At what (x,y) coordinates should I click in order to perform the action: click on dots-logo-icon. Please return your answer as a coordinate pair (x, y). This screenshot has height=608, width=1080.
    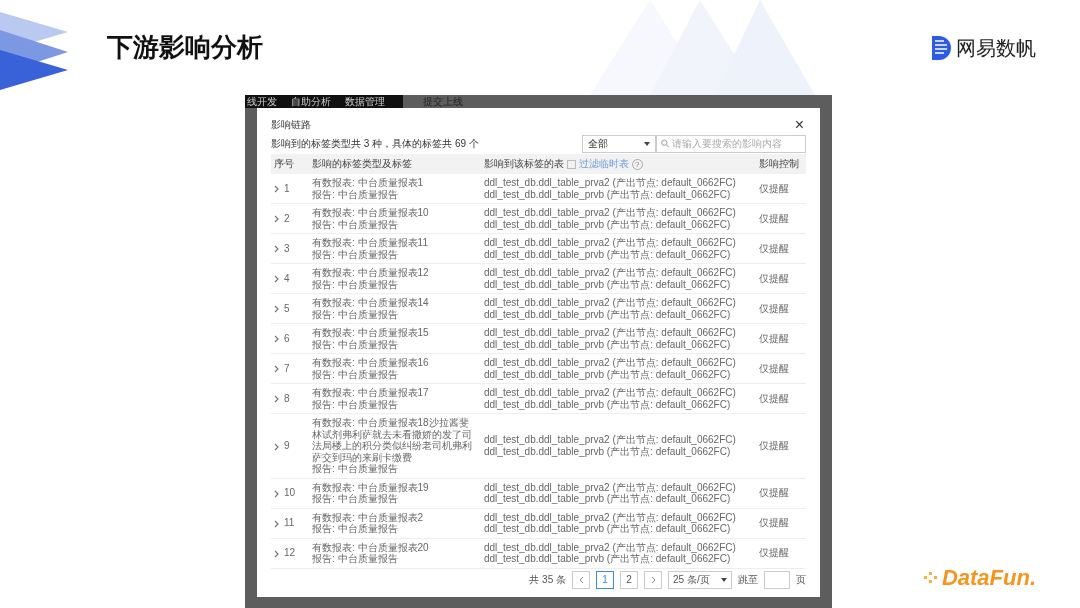
    Looking at the image, I should click on (931, 577).